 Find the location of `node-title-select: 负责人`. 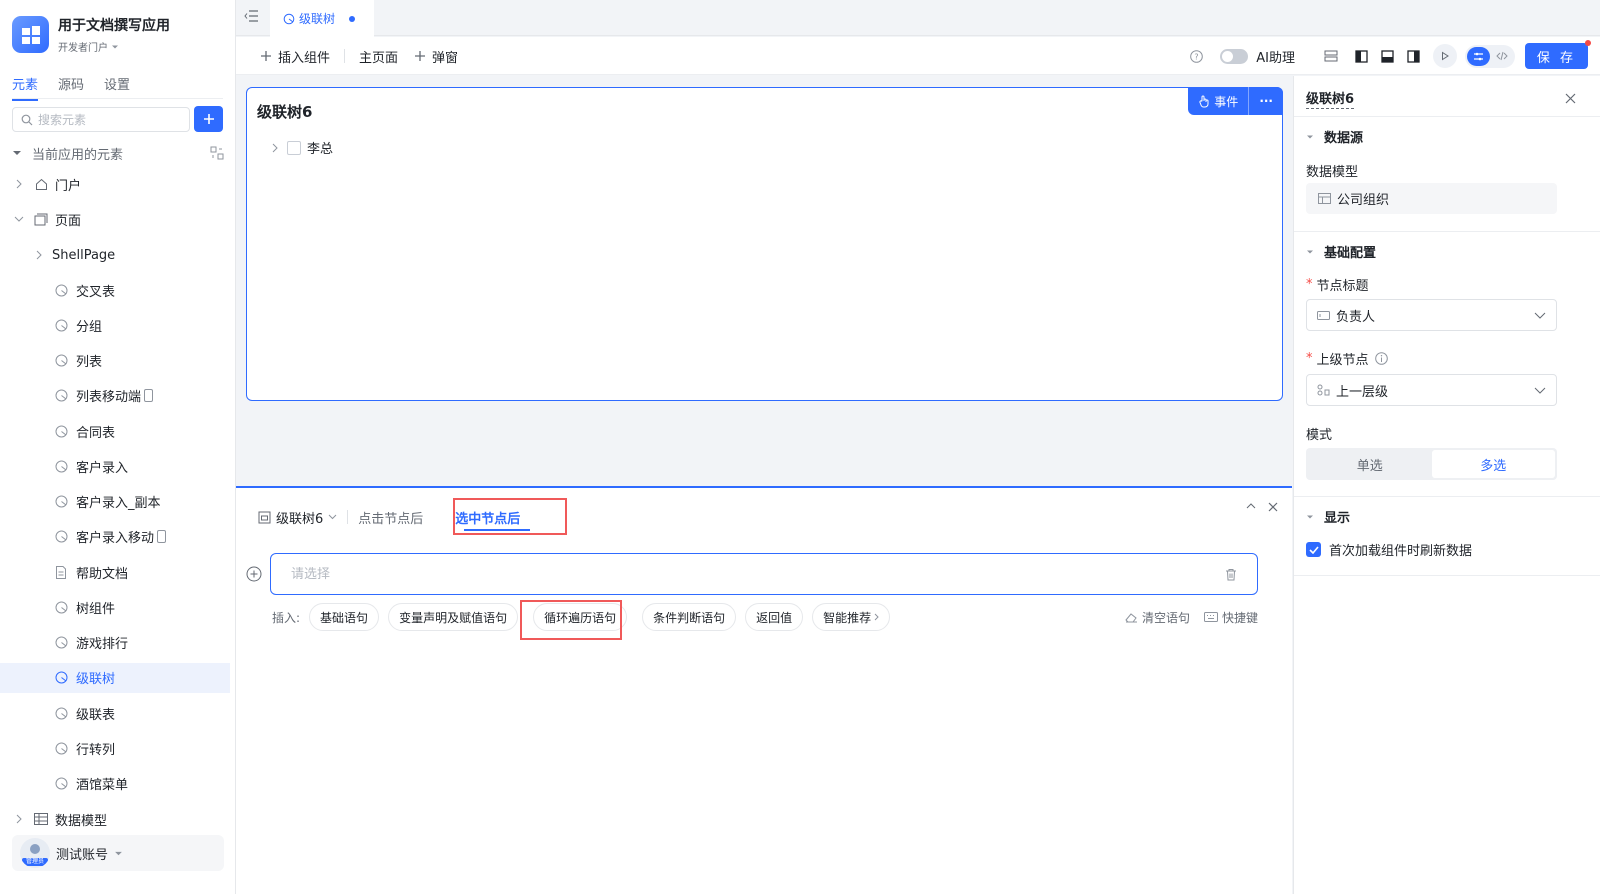

node-title-select: 负责人 is located at coordinates (1431, 315).